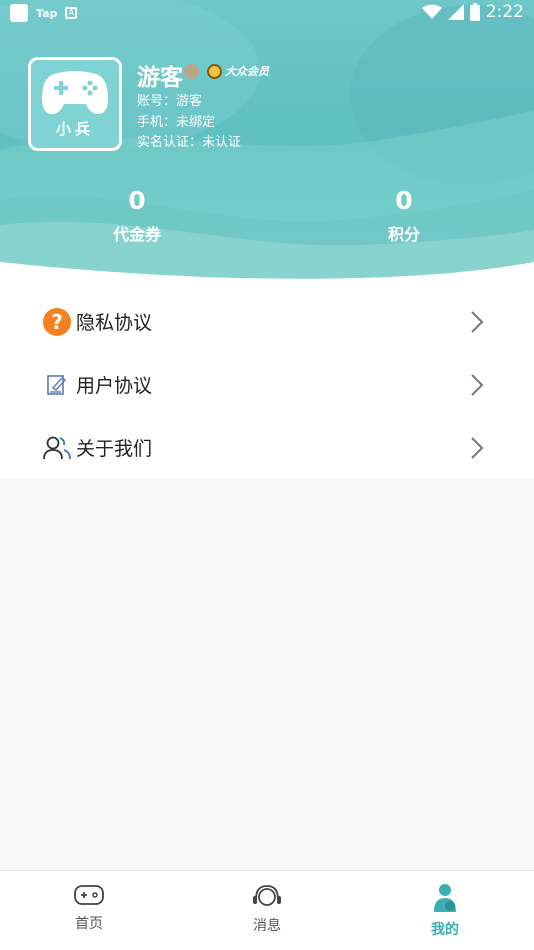 The image size is (534, 950). What do you see at coordinates (267, 447) in the screenshot?
I see `menu-item-about: 关于我们` at bounding box center [267, 447].